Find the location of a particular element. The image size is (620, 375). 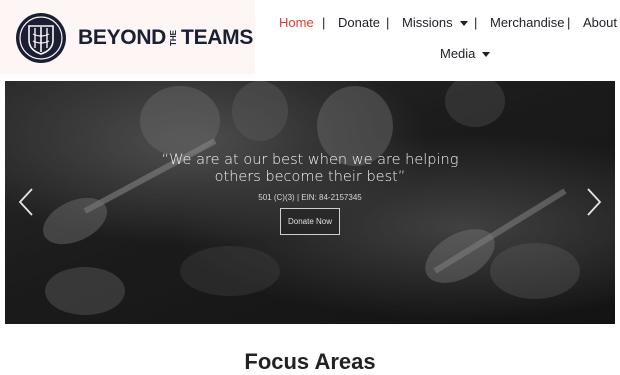

logo-panel: BEYOND THE TEAMS is located at coordinates (127, 37).